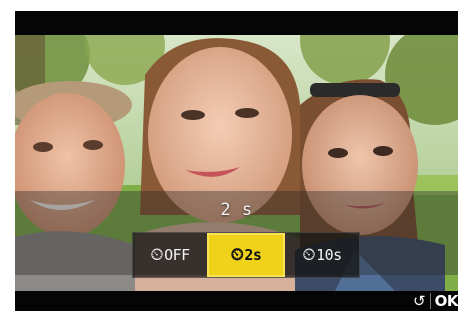  What do you see at coordinates (236, 210) in the screenshot?
I see `current-timer-value: 2 s` at bounding box center [236, 210].